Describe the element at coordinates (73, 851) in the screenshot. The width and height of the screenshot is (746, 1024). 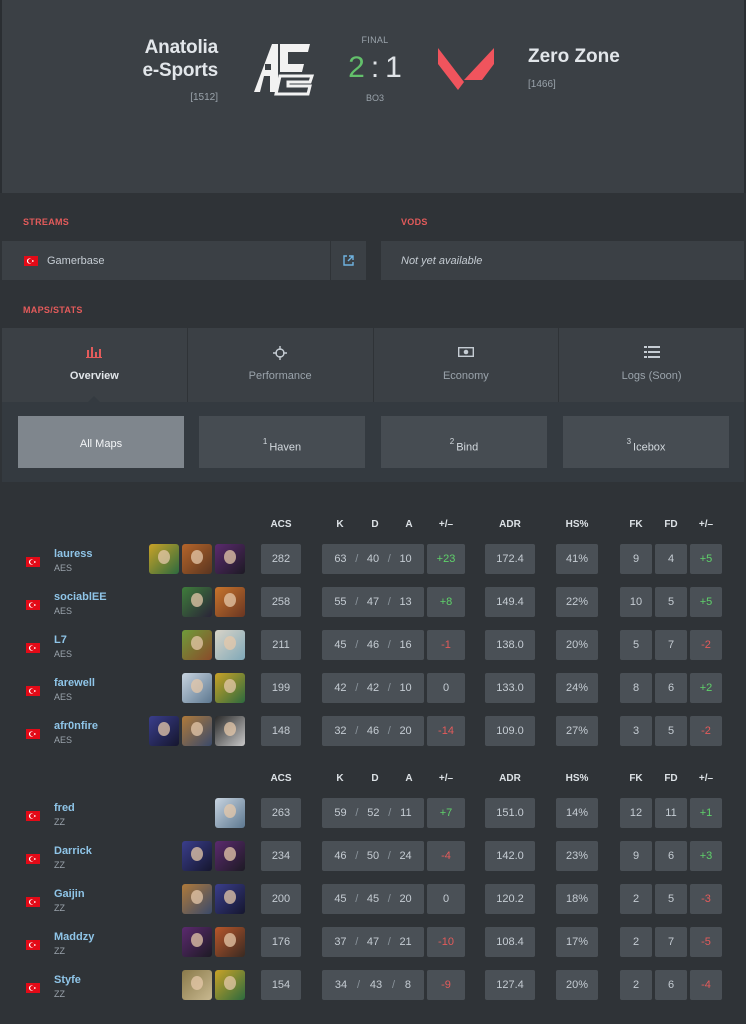
I see `player-name: Darrick` at that location.